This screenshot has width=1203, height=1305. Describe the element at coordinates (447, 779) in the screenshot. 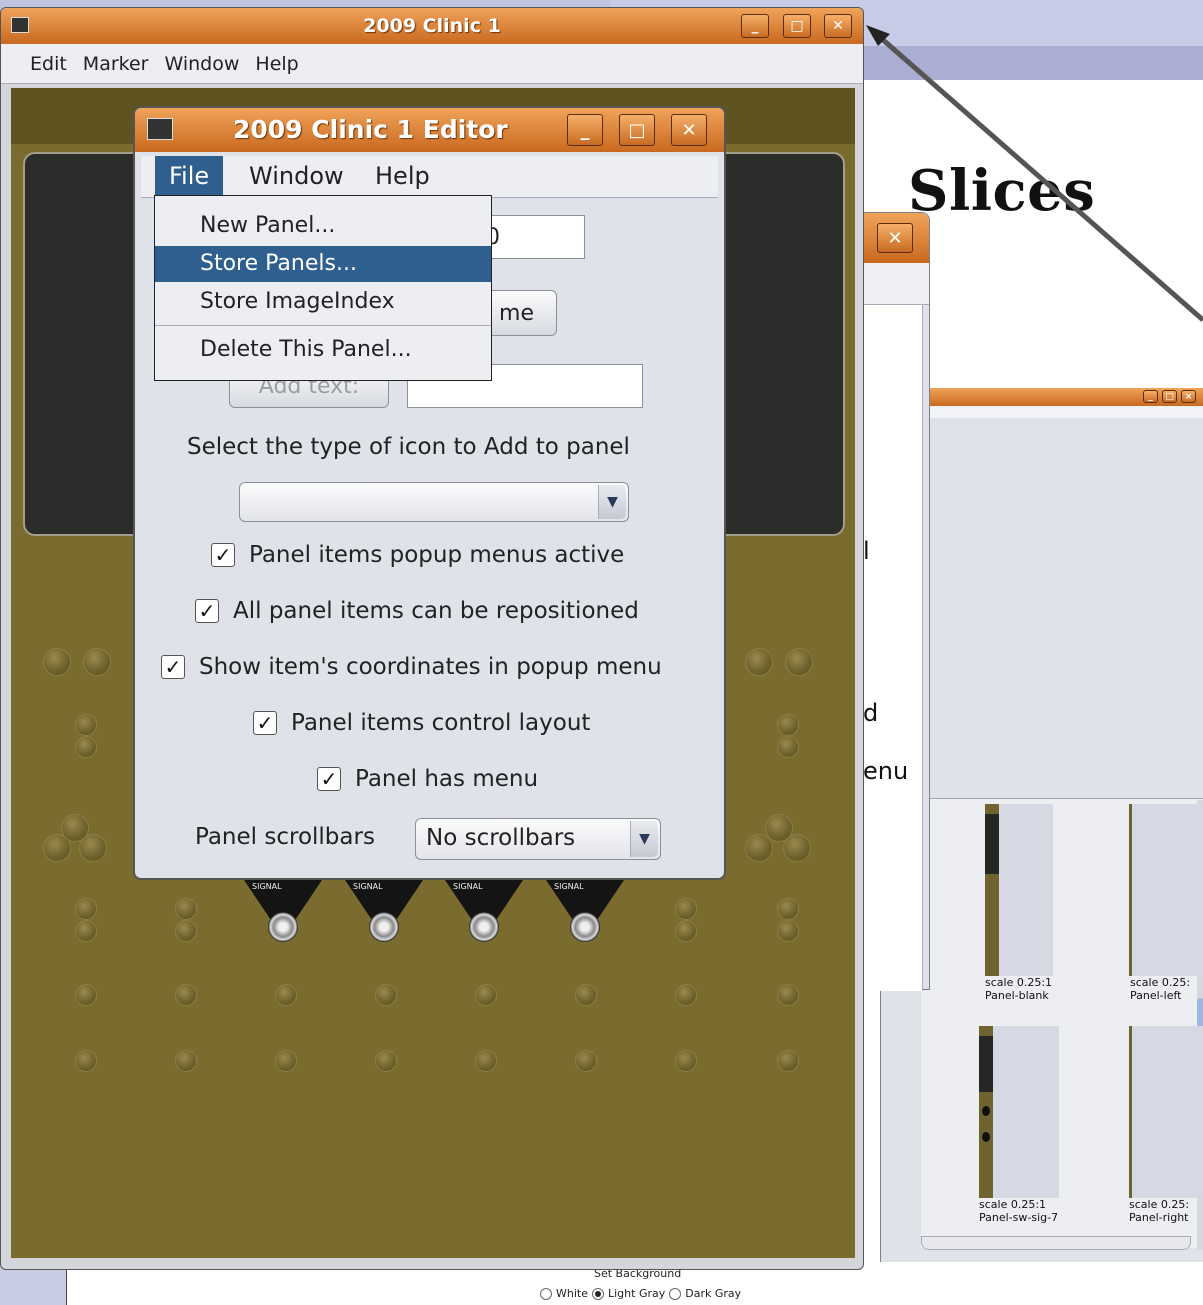

I see `checkbox-label: Panel has menu` at that location.